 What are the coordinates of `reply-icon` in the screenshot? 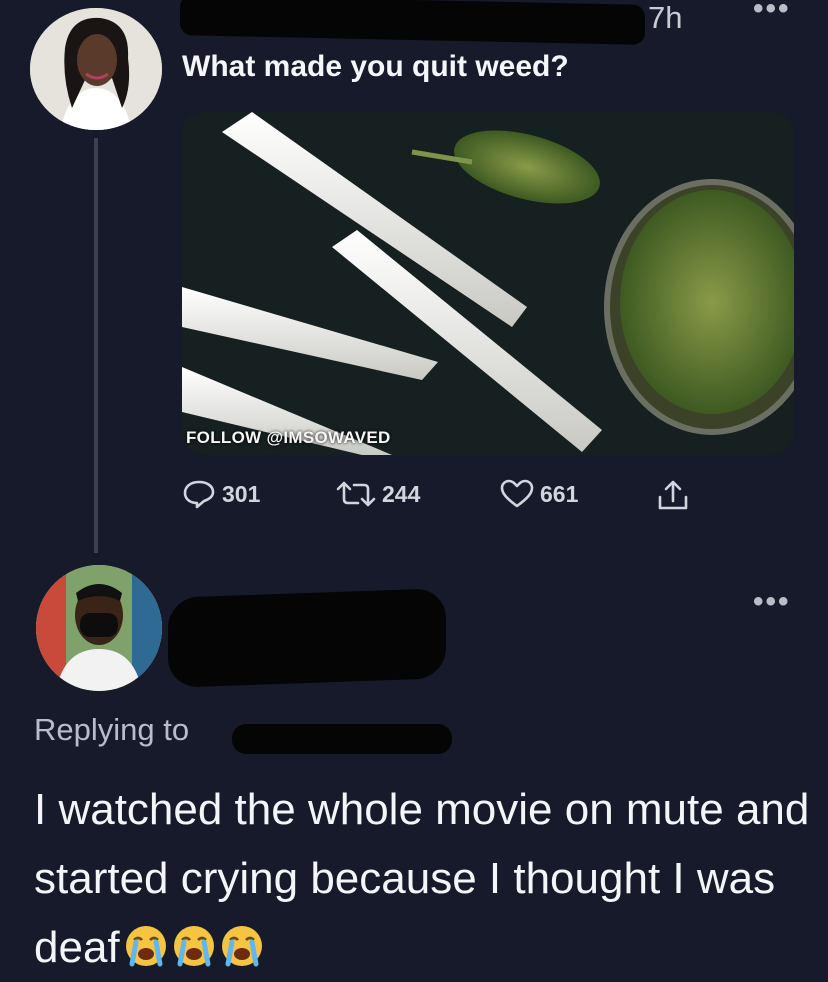 It's located at (199, 494).